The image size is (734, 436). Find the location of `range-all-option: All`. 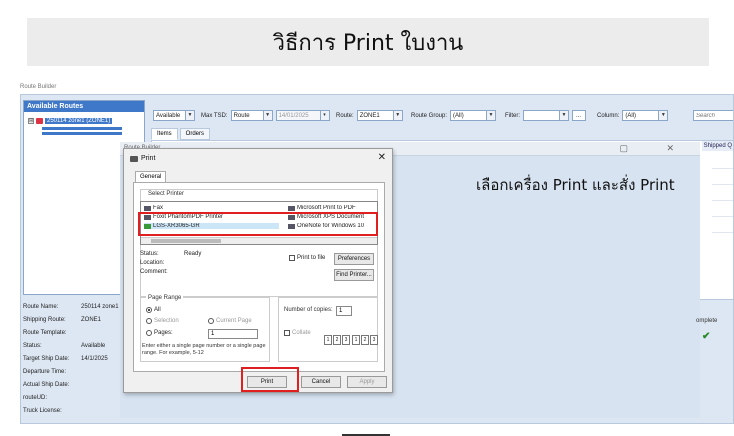

range-all-option: All is located at coordinates (153, 310).